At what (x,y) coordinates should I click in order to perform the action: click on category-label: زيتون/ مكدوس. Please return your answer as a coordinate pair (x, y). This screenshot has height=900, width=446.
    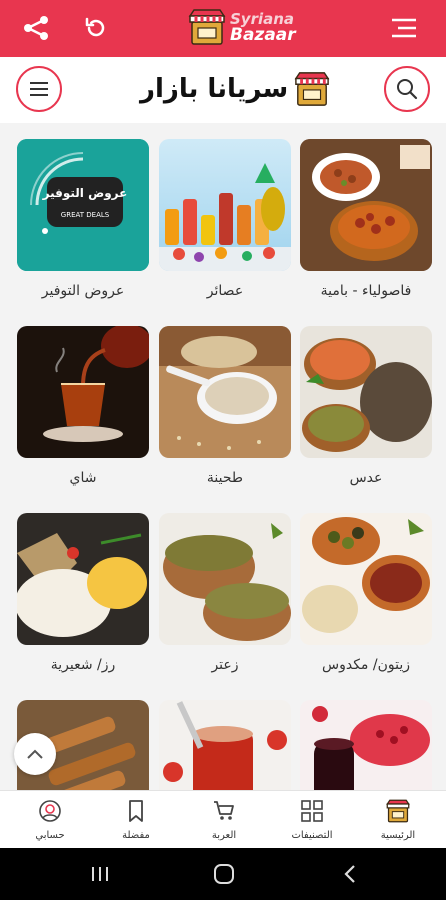
    Looking at the image, I should click on (366, 665).